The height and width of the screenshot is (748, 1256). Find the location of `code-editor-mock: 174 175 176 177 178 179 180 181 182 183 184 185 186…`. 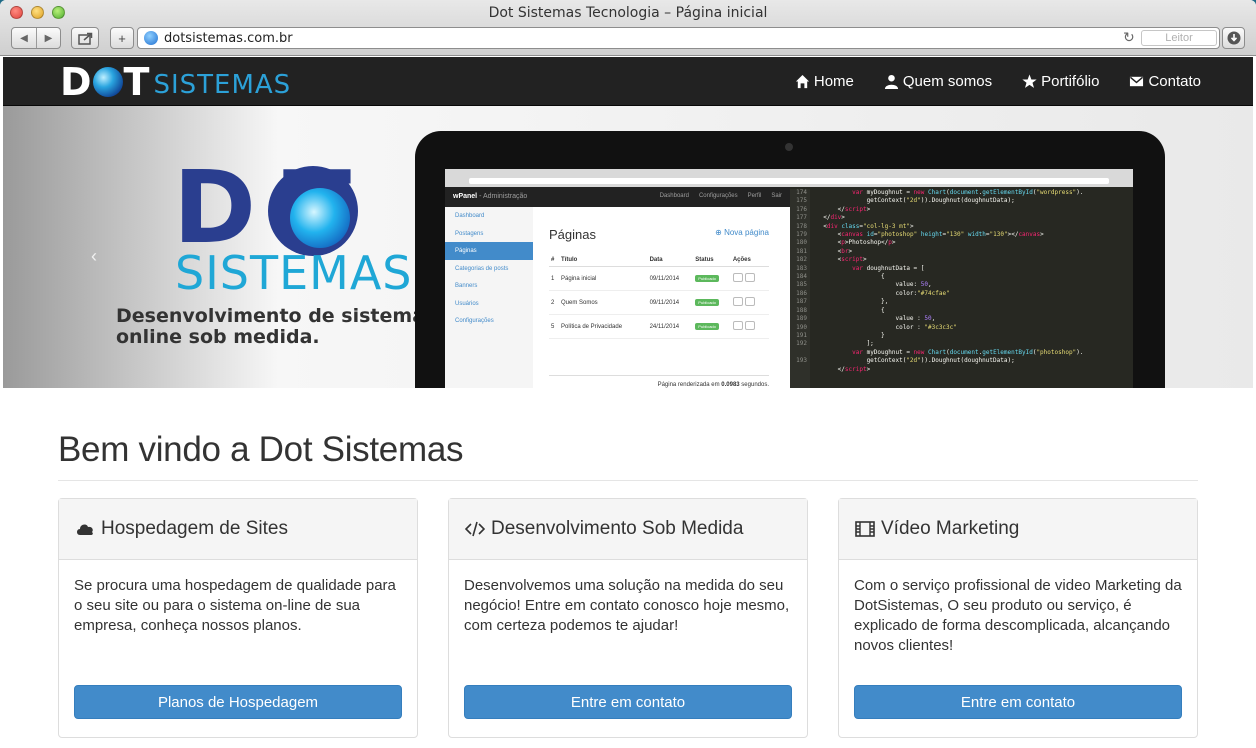

code-editor-mock: 174 175 176 177 178 179 180 181 182 183 184 185 186… is located at coordinates (961, 287).